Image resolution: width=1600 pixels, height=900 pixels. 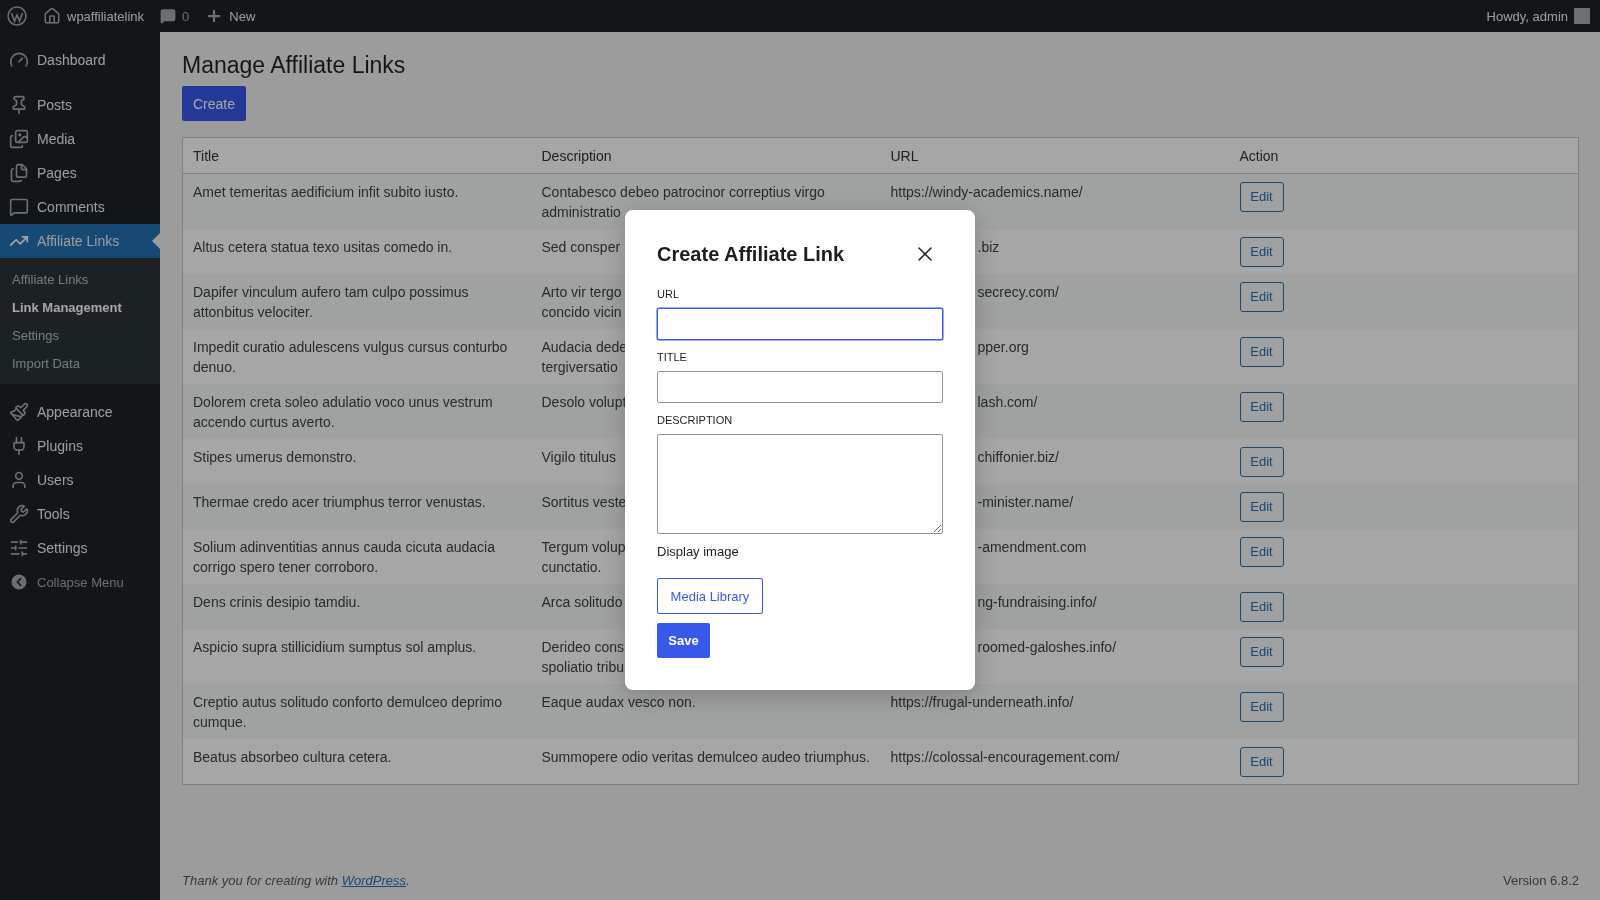 I want to click on page-heading: Manage Affiliate Links, so click(x=294, y=65).